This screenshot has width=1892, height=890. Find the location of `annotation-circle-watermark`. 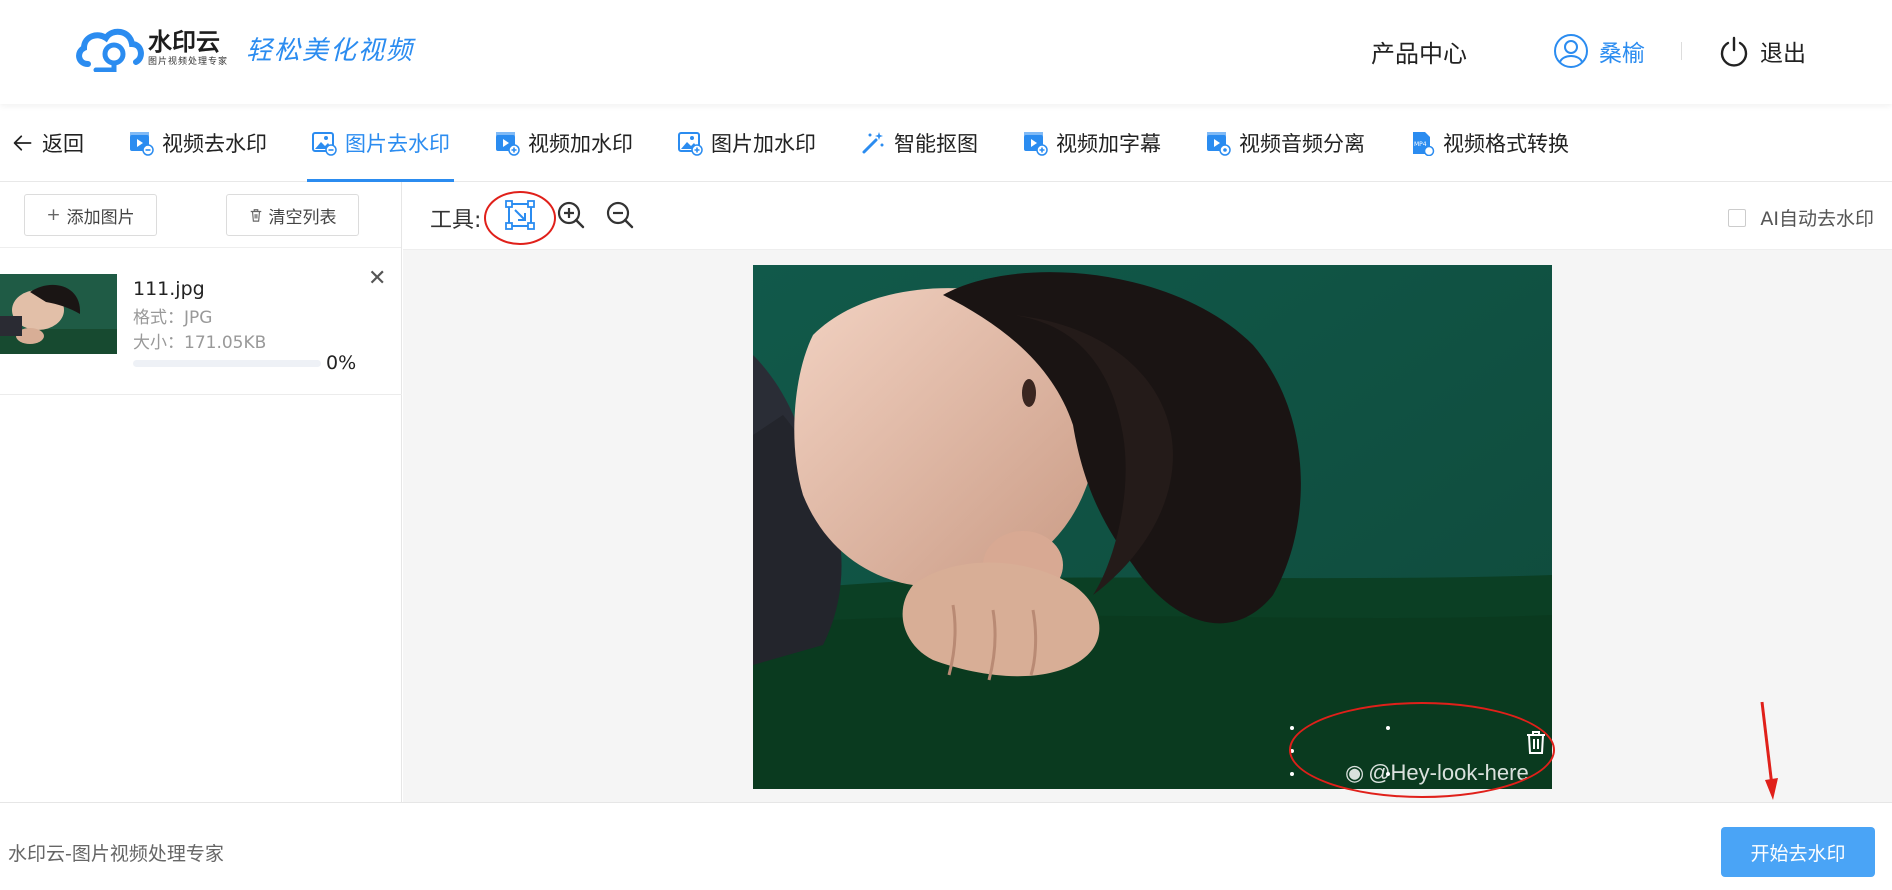

annotation-circle-watermark is located at coordinates (1422, 750).